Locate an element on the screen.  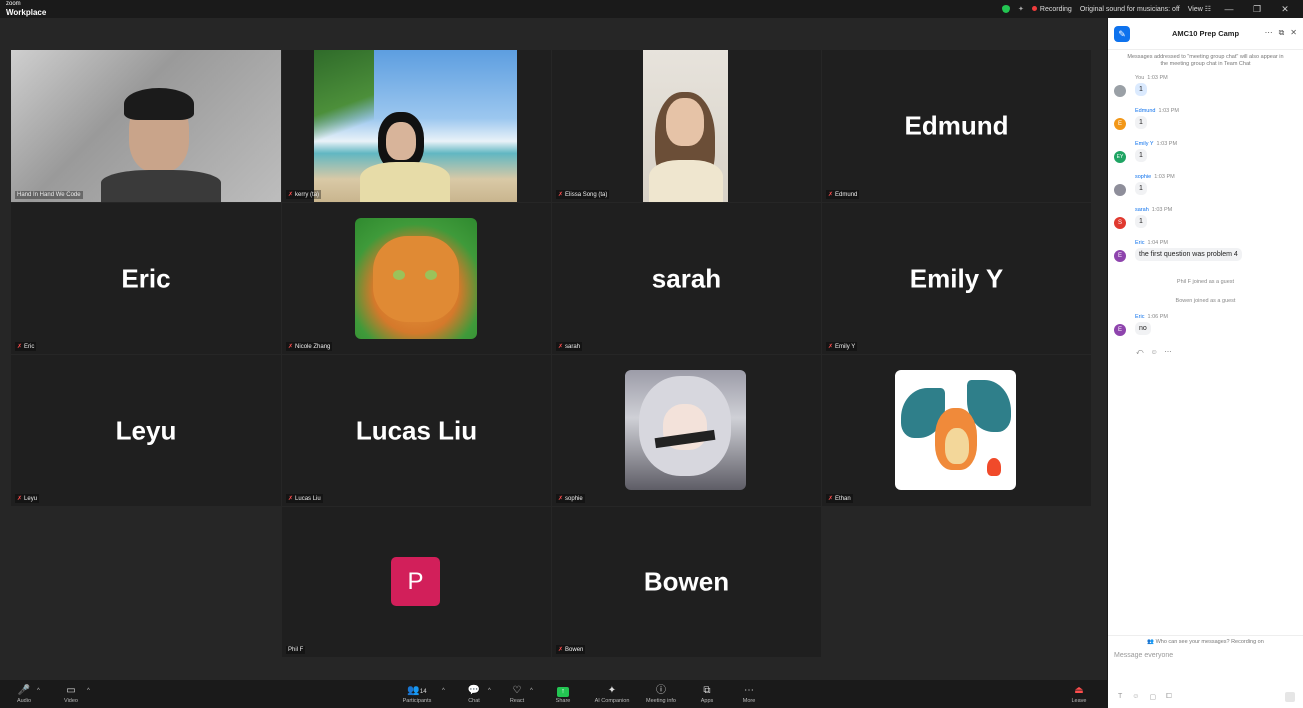
message-bubble: the first question was problem 4 is located at coordinates (1188, 254).